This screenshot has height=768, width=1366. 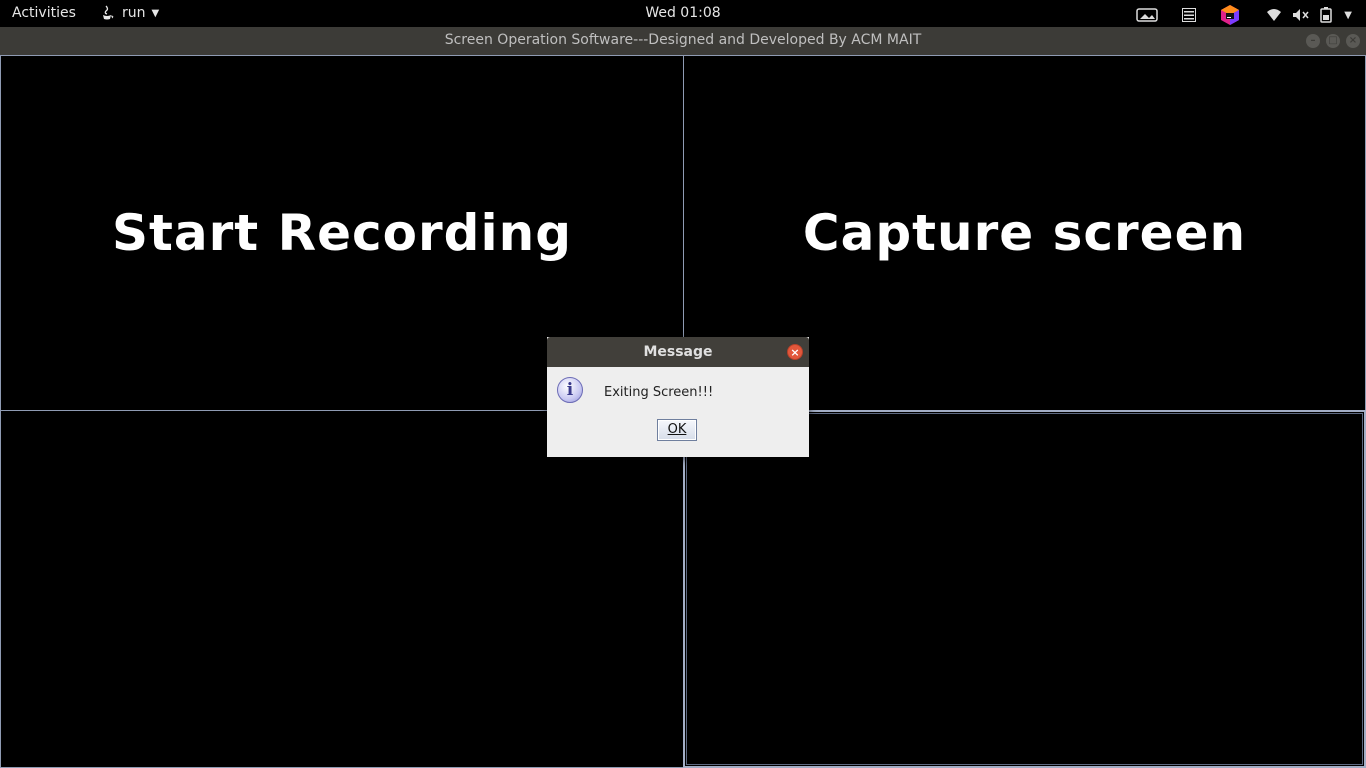 I want to click on capture-screen-label: Capture screen, so click(x=1024, y=233).